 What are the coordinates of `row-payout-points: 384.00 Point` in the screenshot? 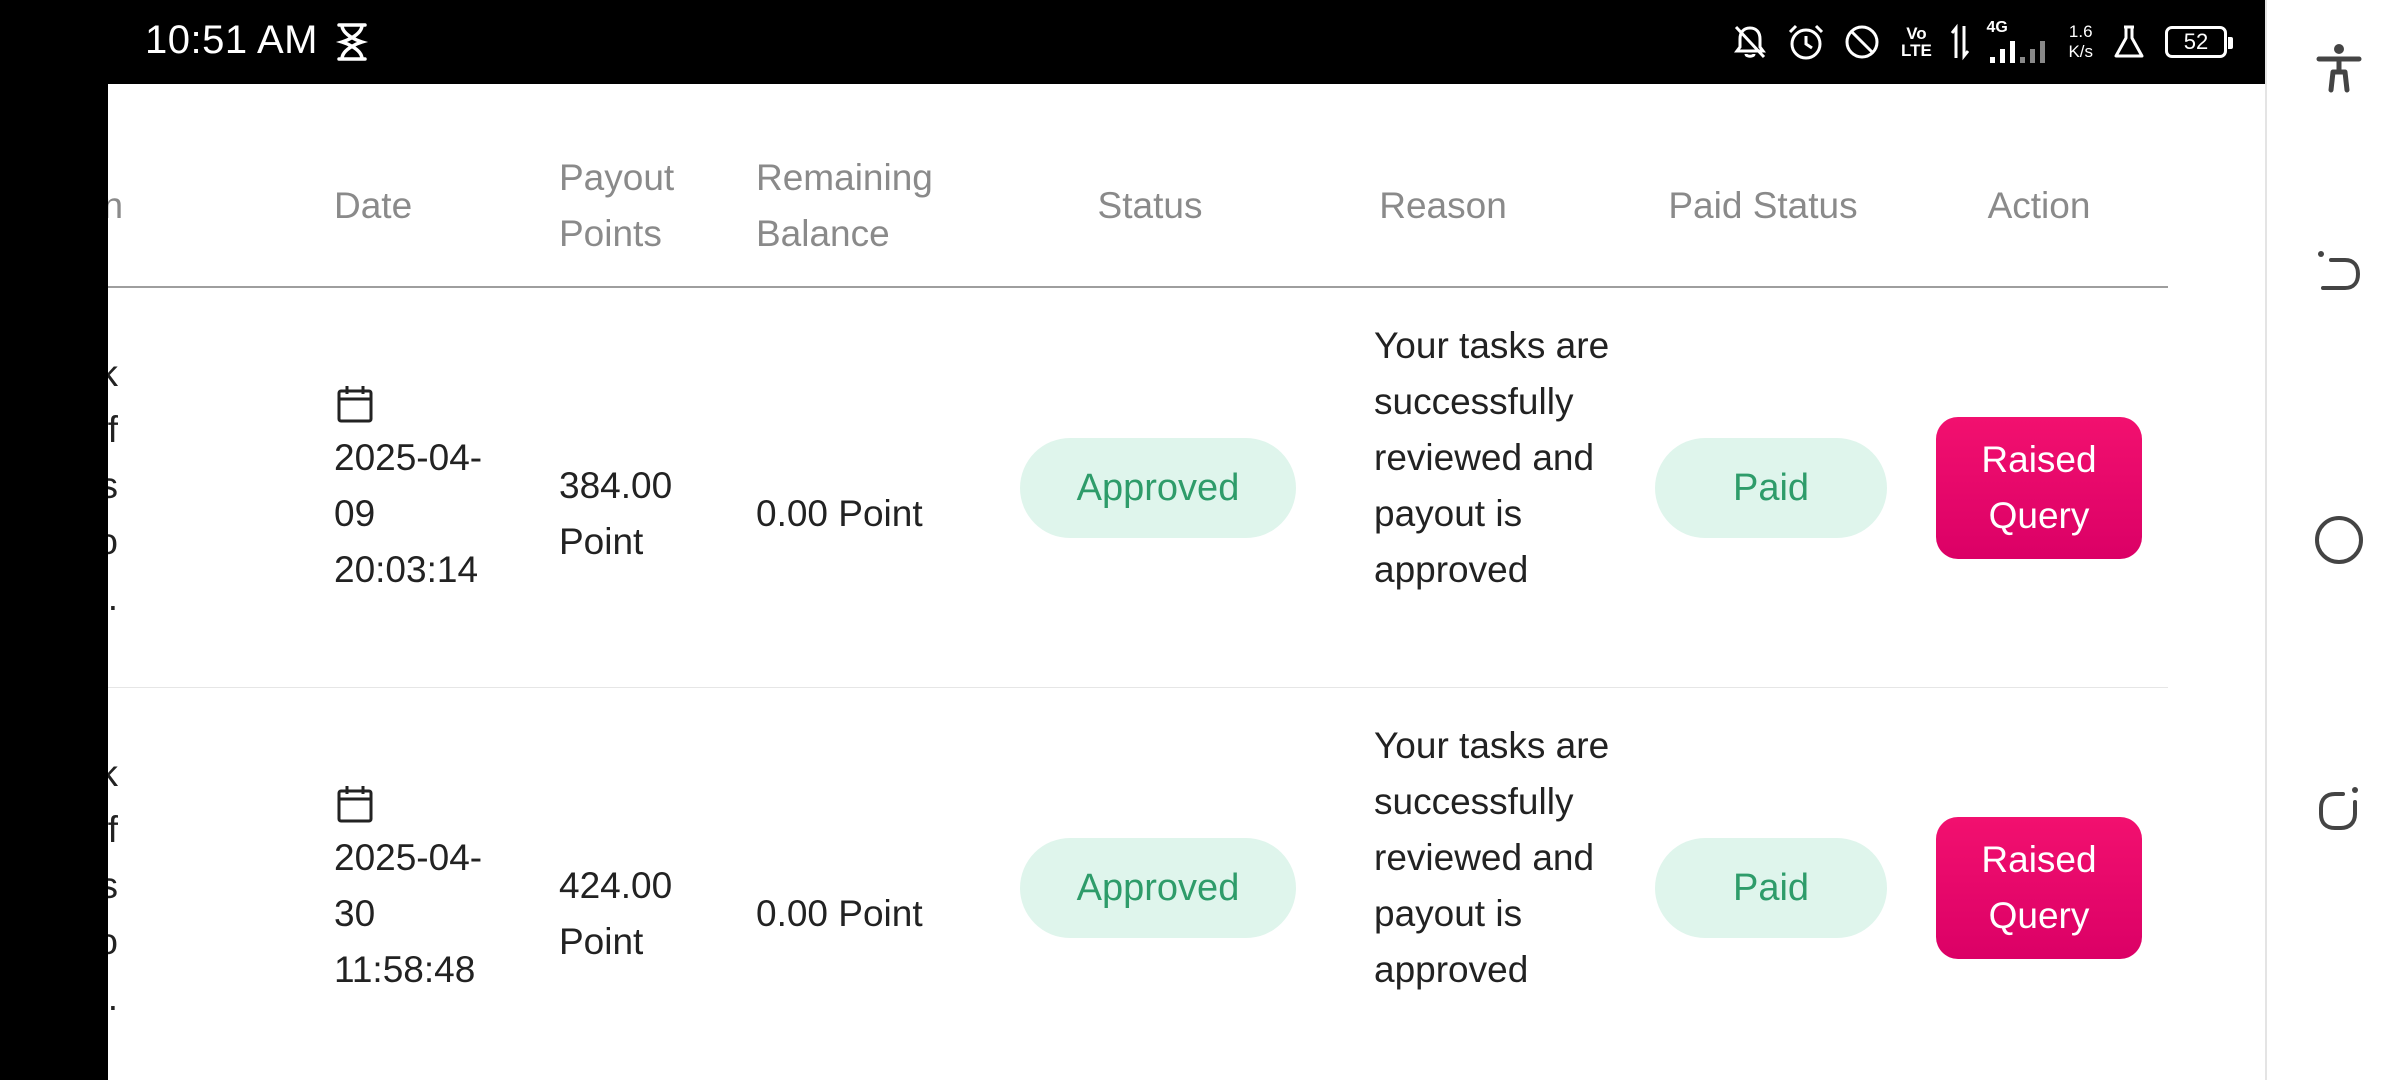 It's located at (616, 513).